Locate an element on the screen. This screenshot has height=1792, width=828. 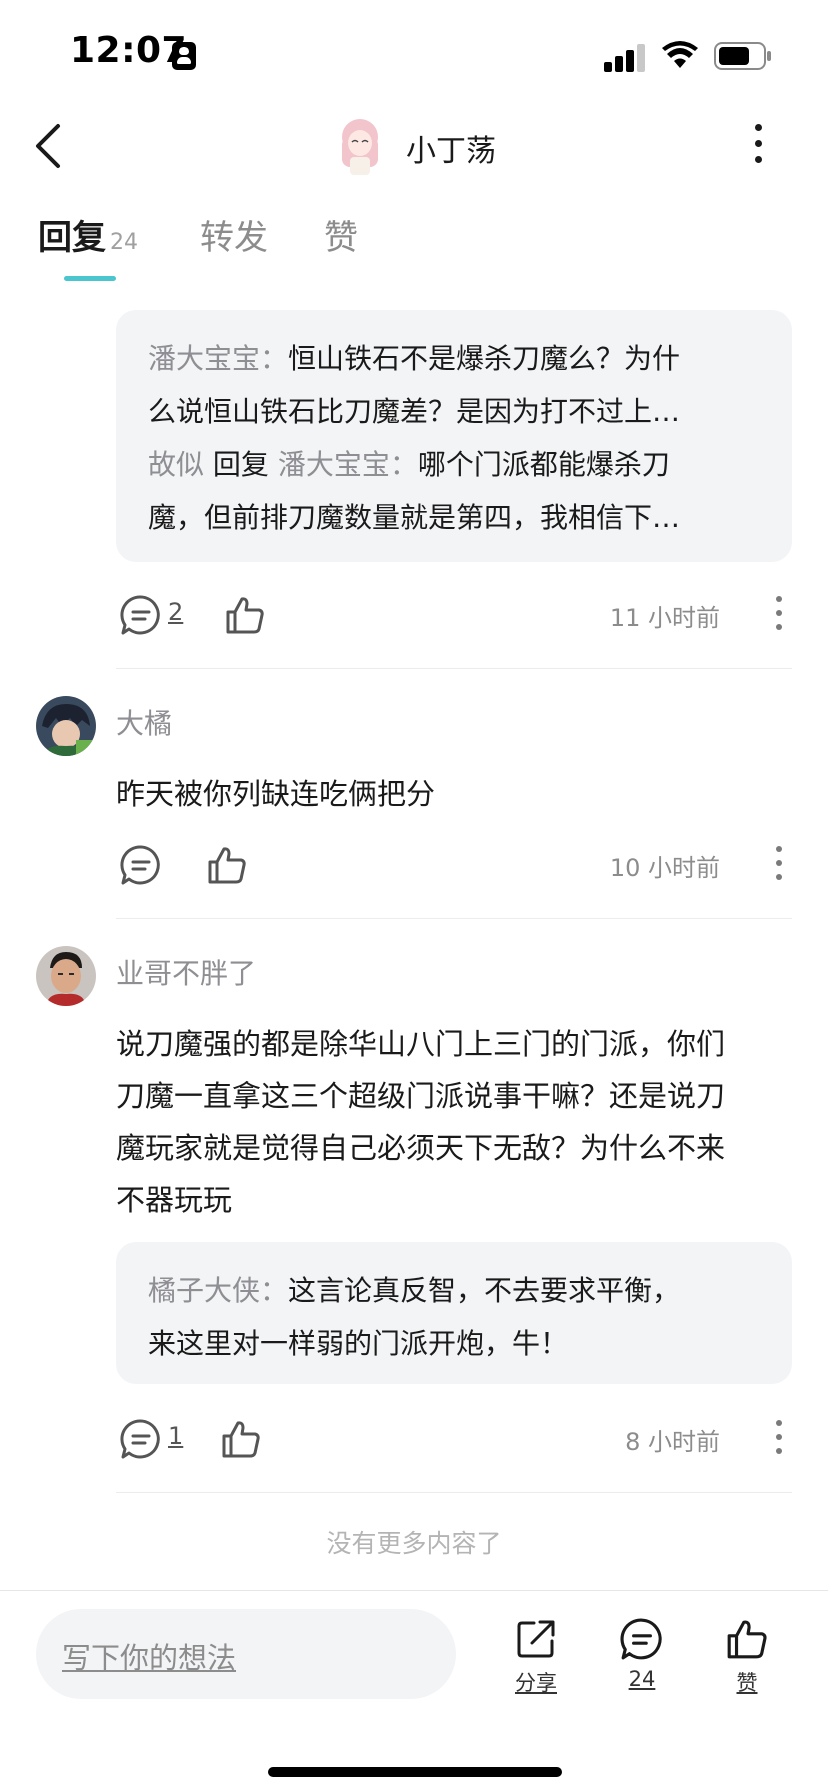
comments-button: 24 is located at coordinates (642, 1665).